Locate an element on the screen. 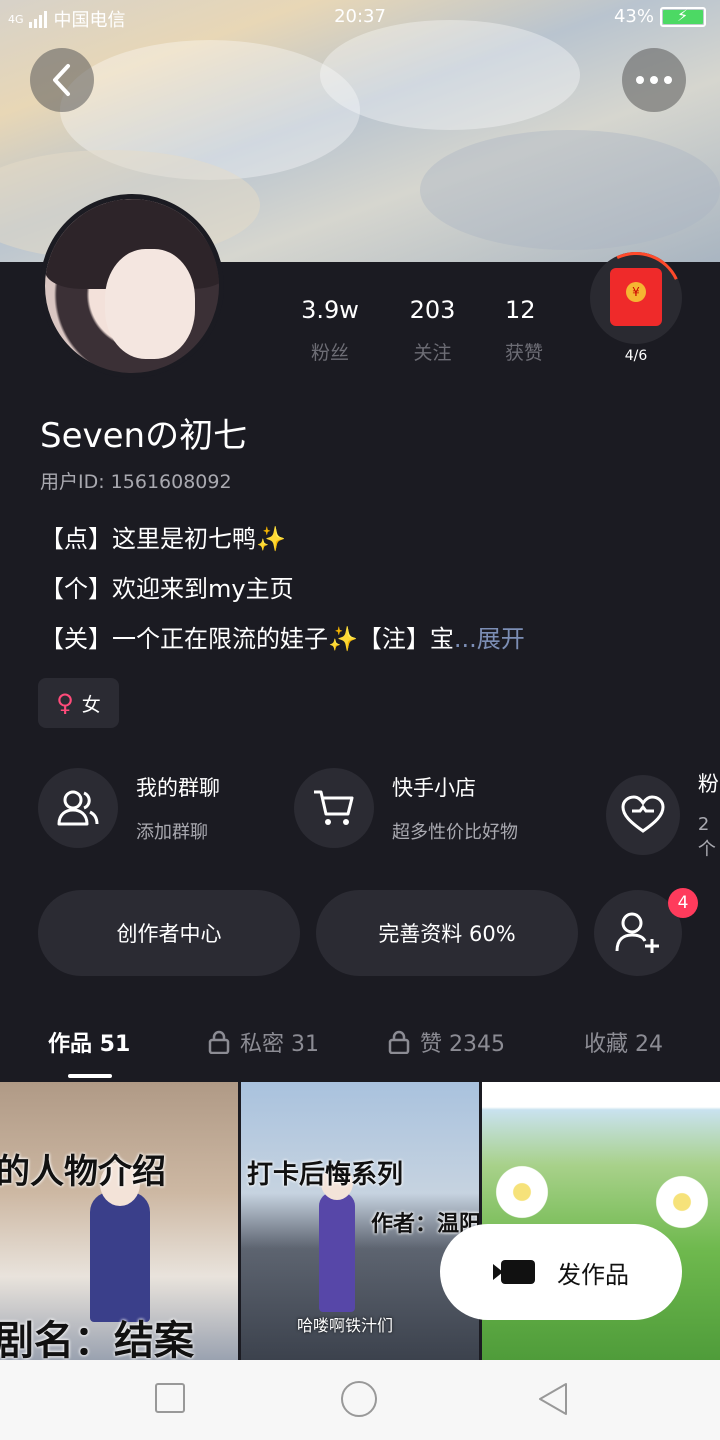  tab-label: 私密 31 is located at coordinates (279, 1044).